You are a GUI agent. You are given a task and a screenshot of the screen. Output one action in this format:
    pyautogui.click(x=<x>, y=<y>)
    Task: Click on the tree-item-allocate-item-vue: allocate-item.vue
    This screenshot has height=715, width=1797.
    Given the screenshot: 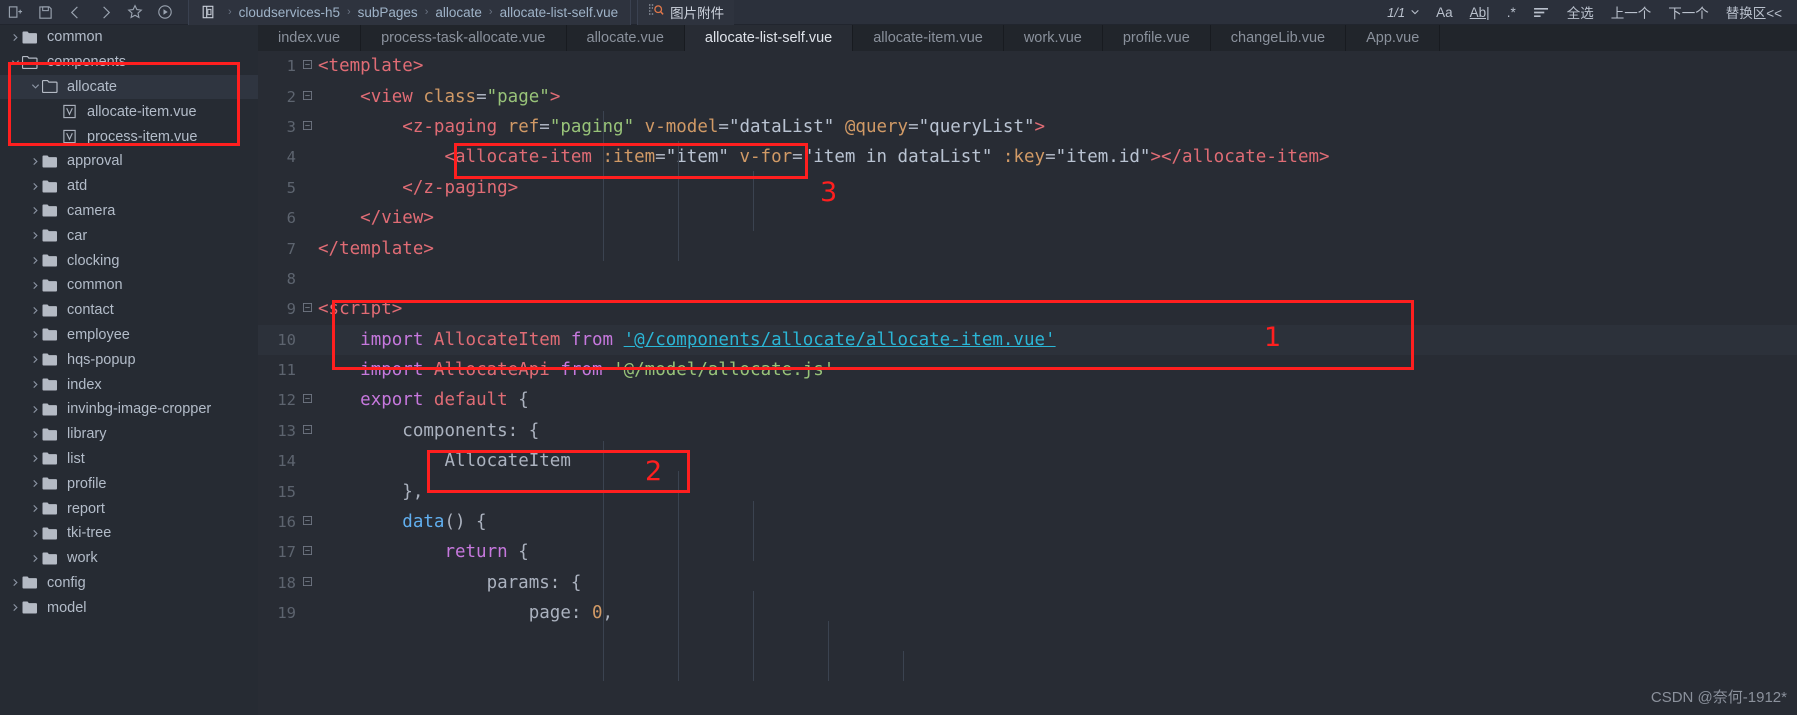 What is the action you would take?
    pyautogui.click(x=129, y=111)
    